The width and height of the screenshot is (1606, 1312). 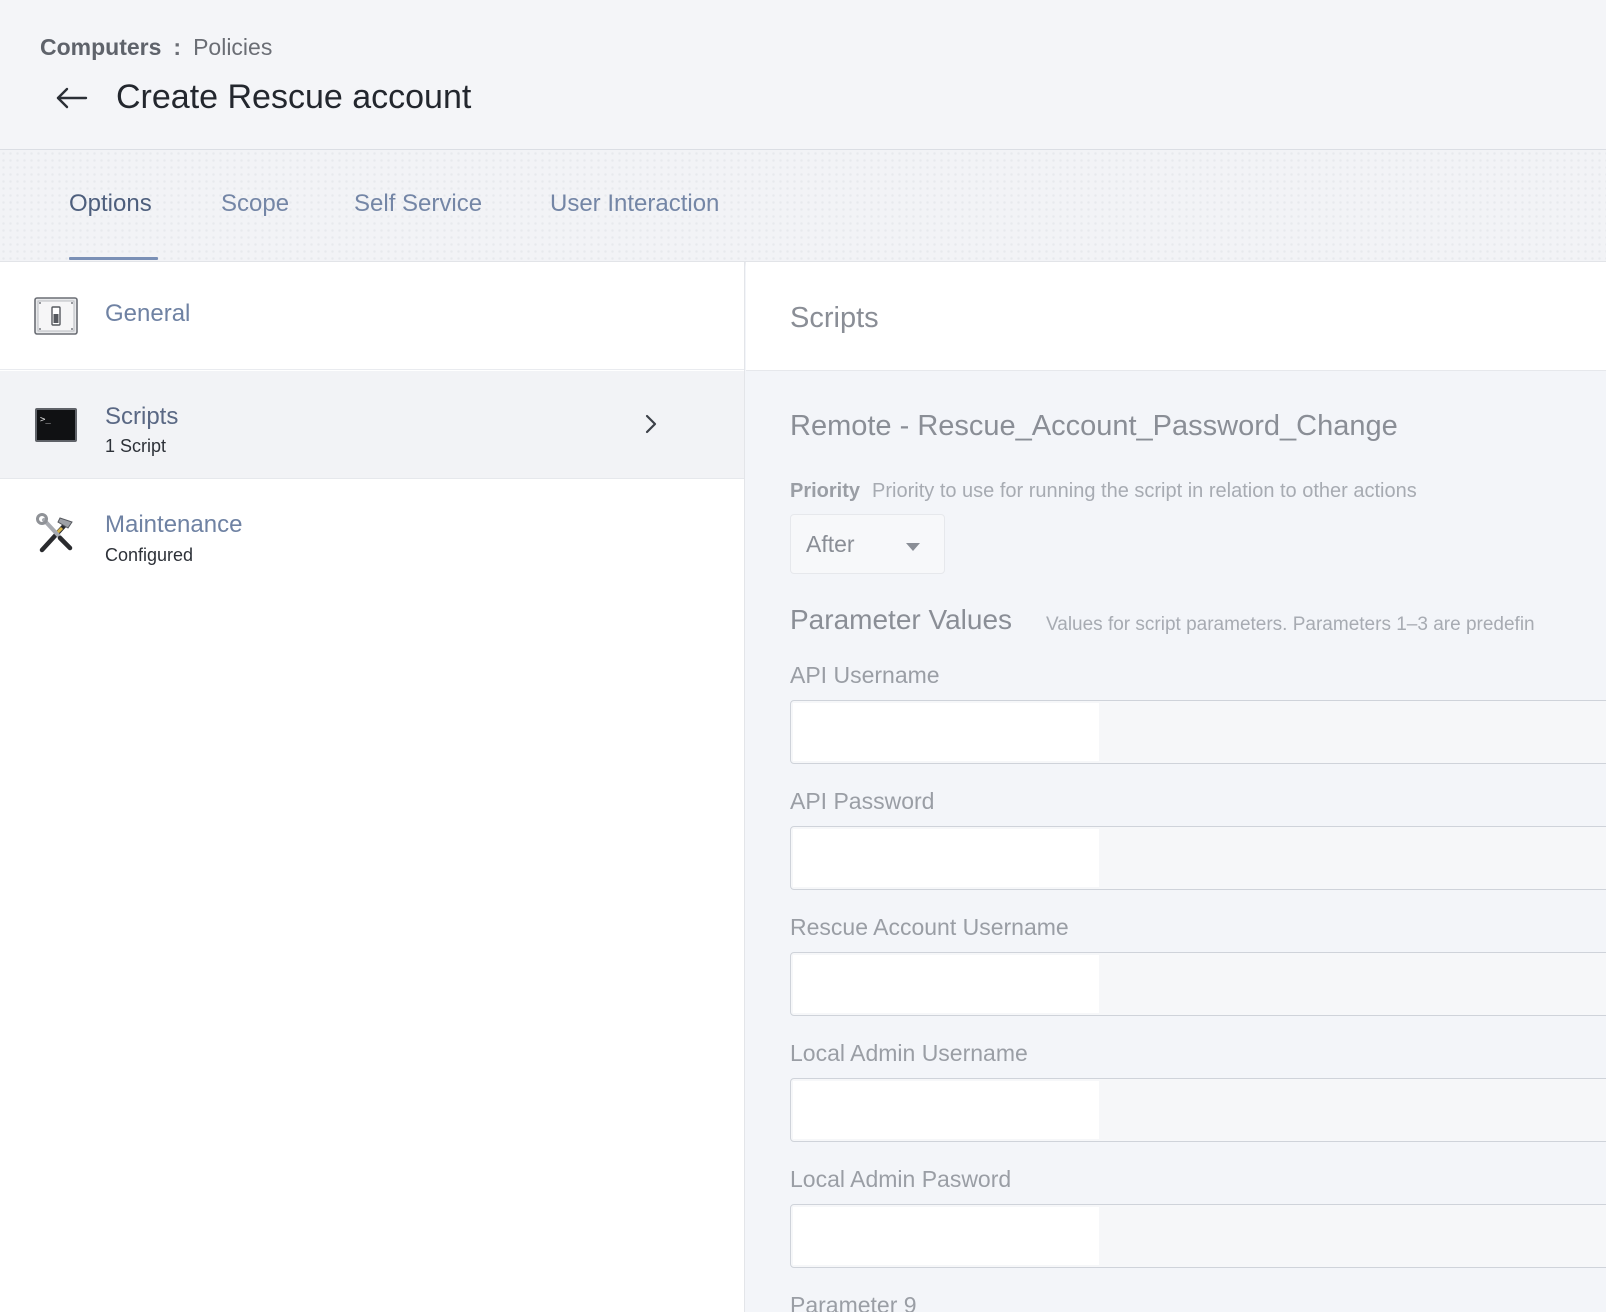 What do you see at coordinates (174, 524) in the screenshot?
I see `sidebar-item-label: Maintenance` at bounding box center [174, 524].